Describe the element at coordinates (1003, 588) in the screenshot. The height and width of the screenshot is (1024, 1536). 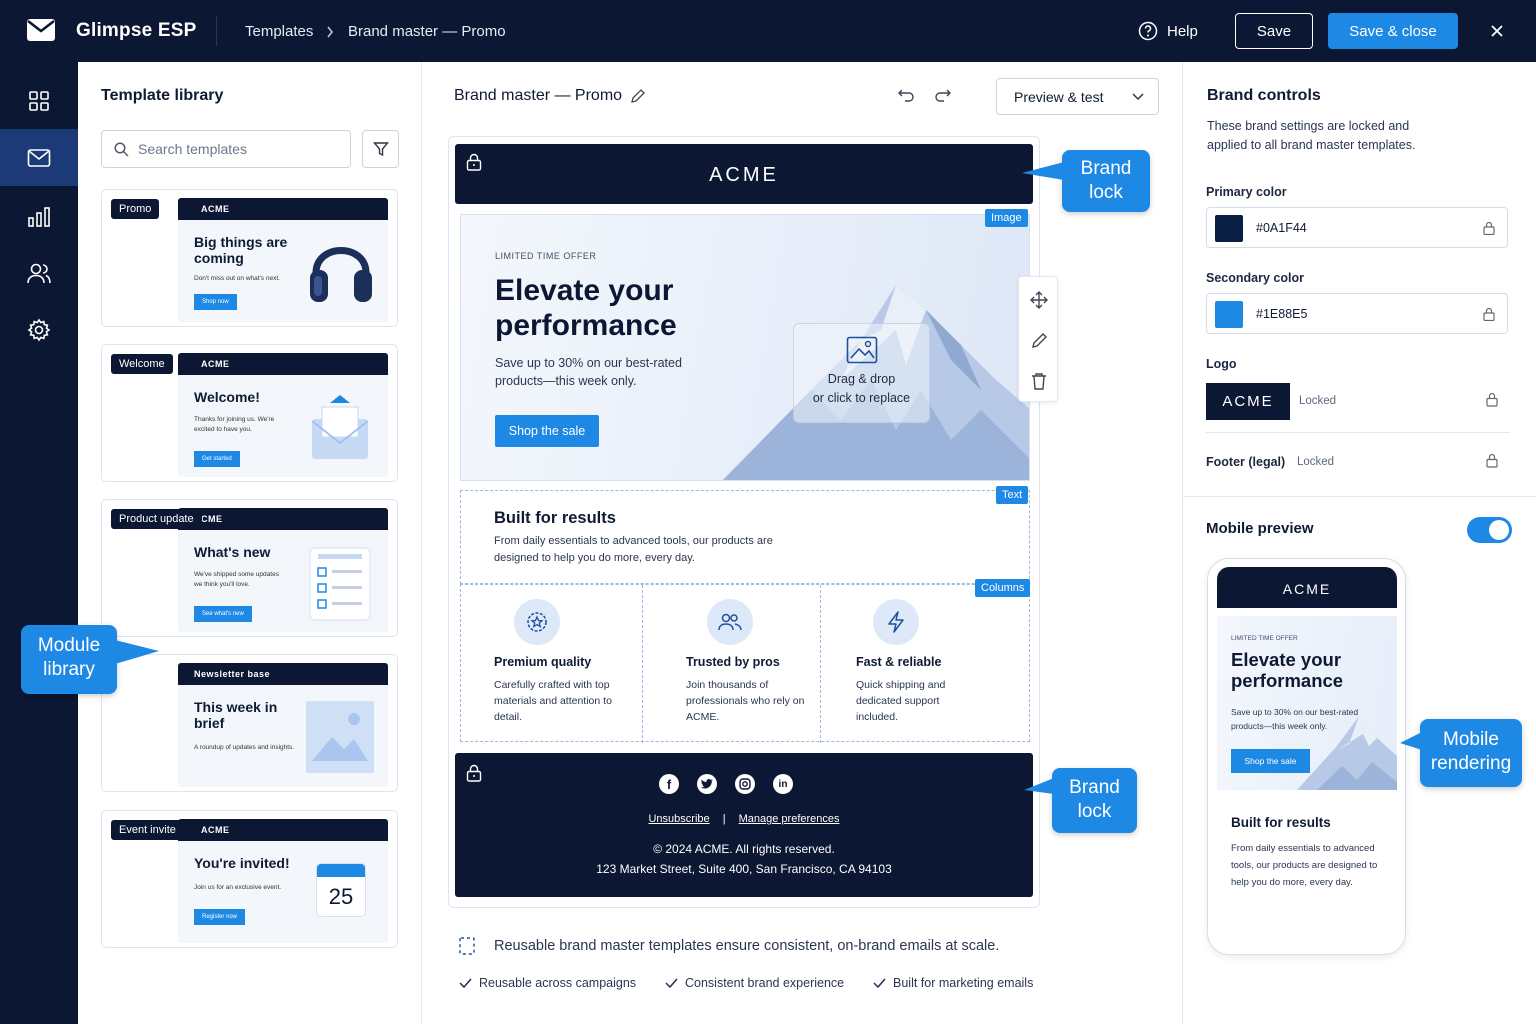
I see `columns-block-tag: Columns` at that location.